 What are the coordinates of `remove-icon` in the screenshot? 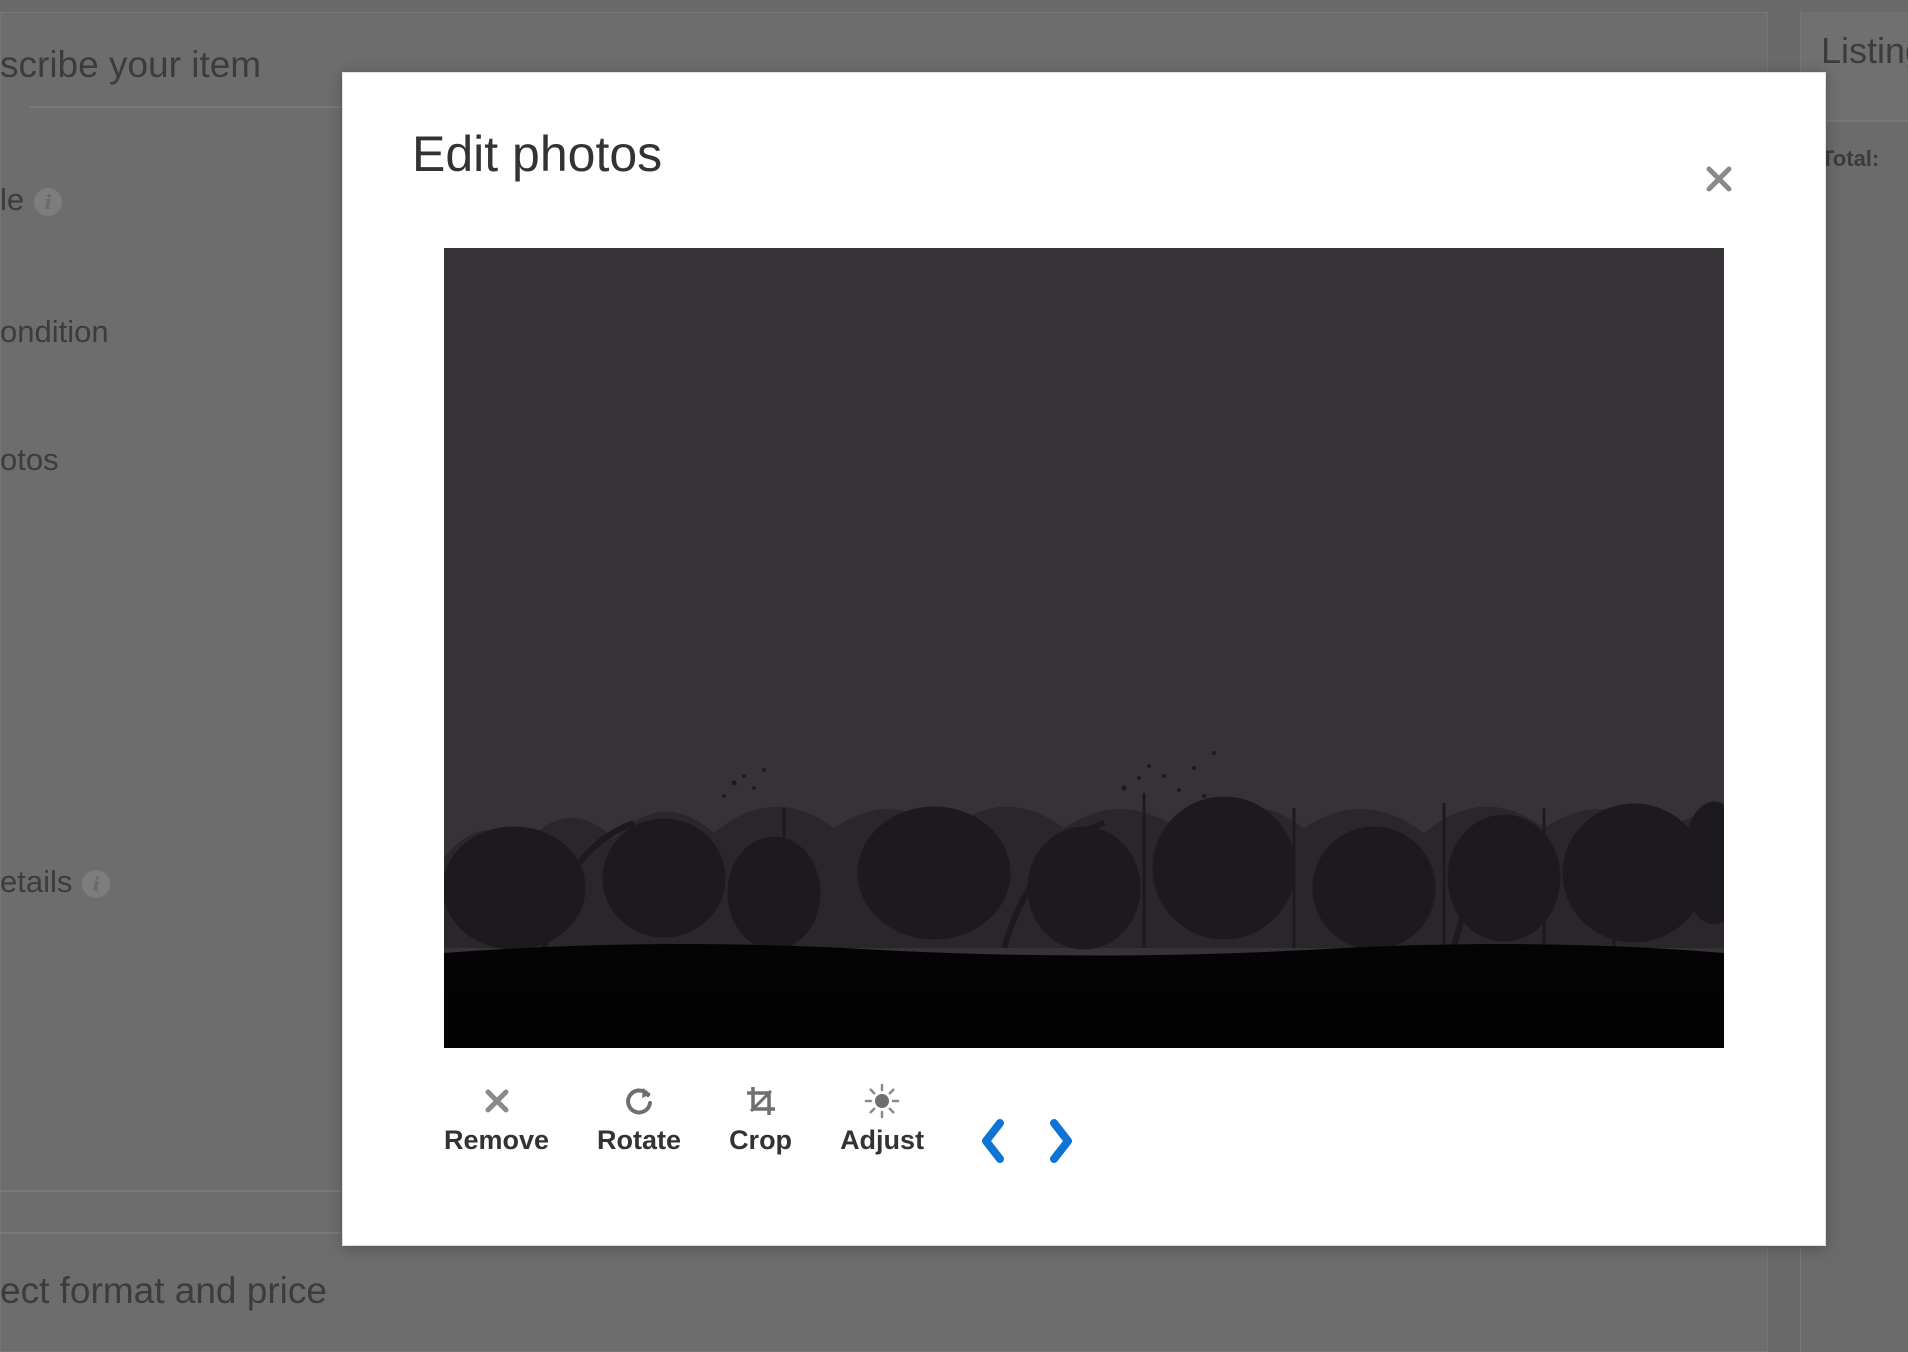 It's located at (497, 1101).